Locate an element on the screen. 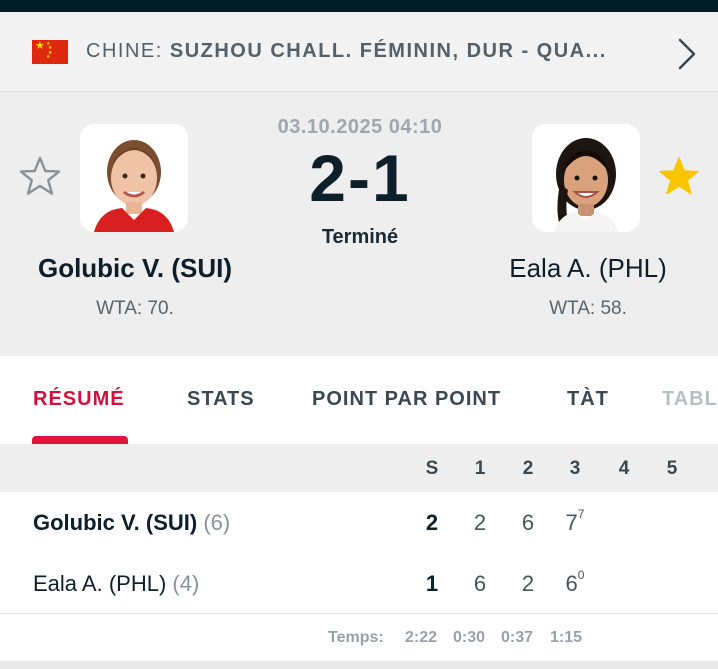 The image size is (718, 669). sets-header-3: 3 is located at coordinates (575, 468).